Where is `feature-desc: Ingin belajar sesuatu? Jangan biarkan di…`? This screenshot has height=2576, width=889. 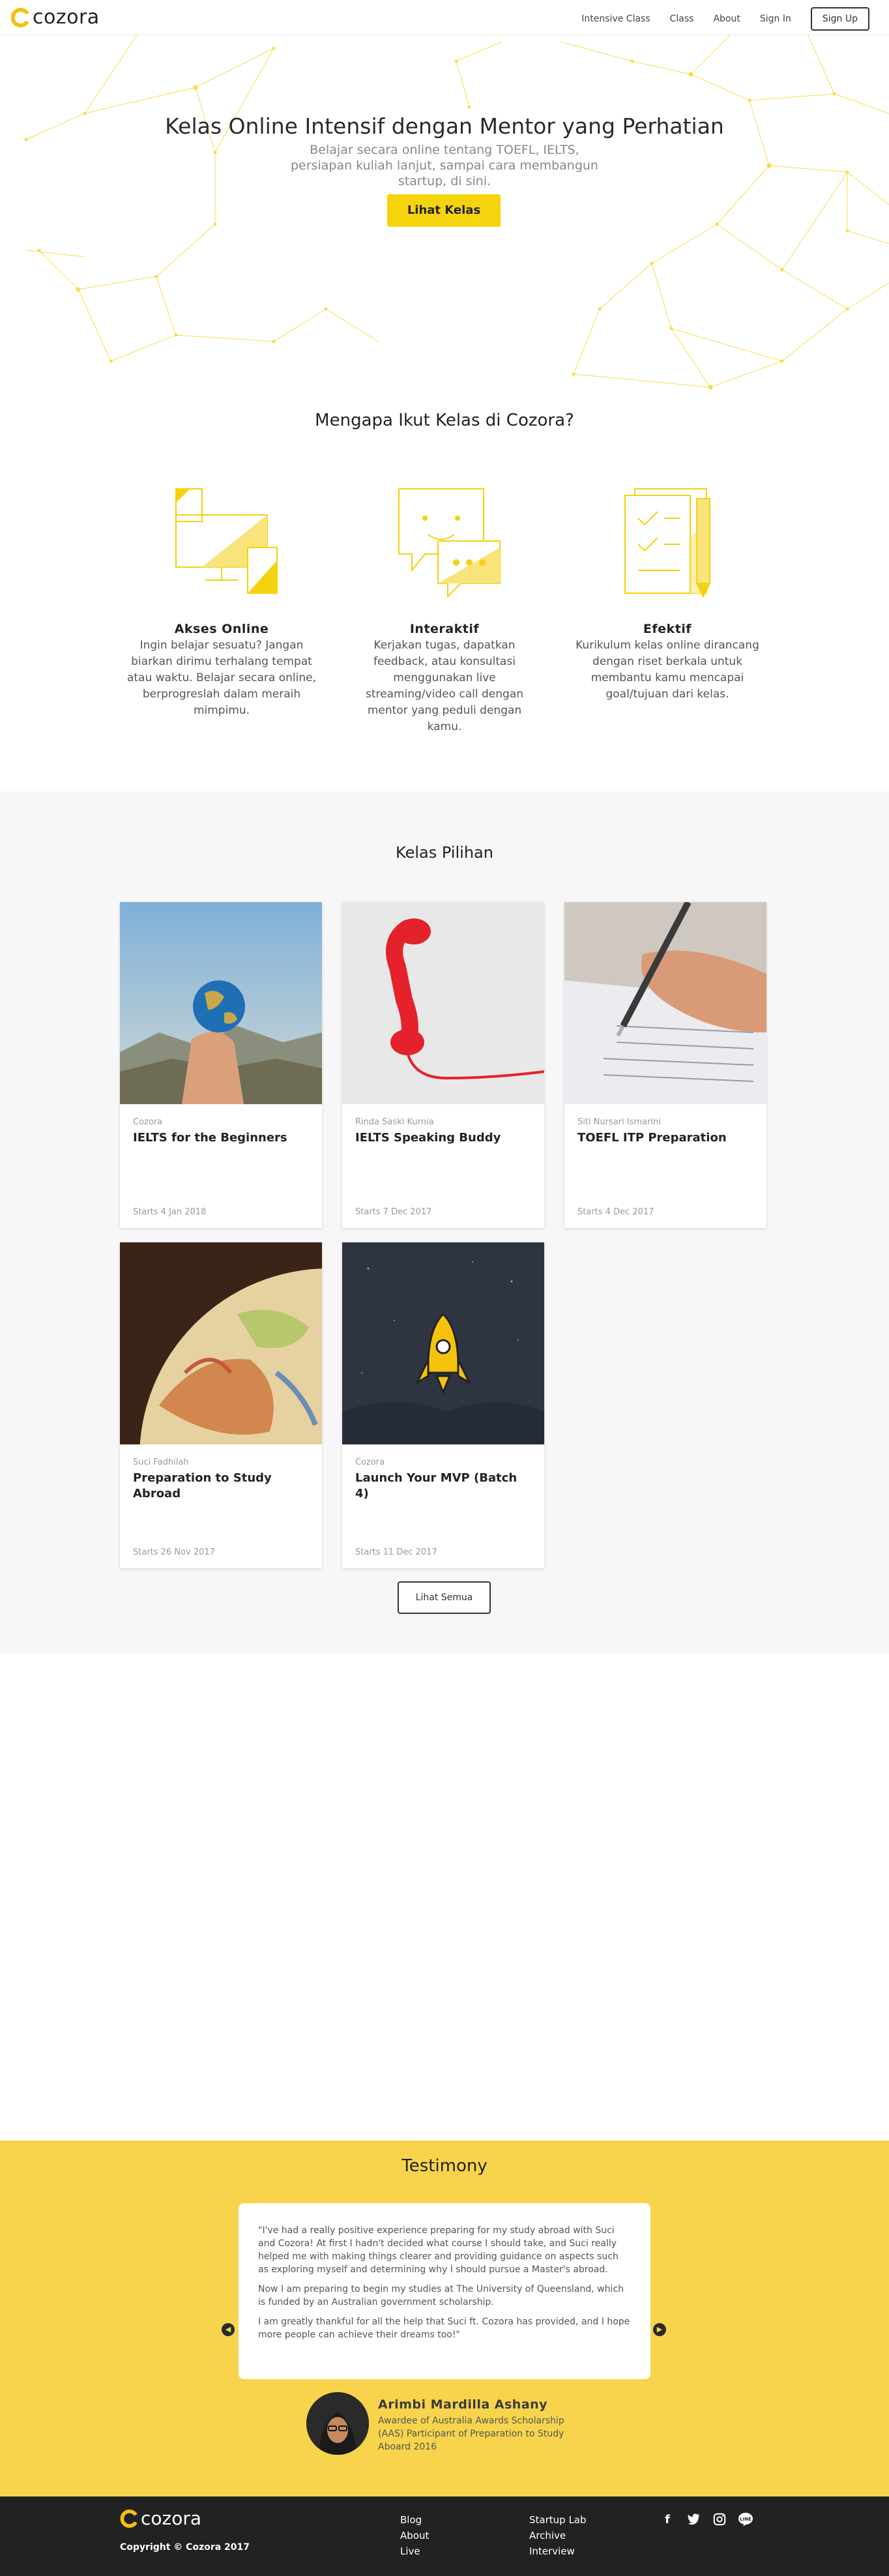 feature-desc: Ingin belajar sesuatu? Jangan biarkan di… is located at coordinates (221, 678).